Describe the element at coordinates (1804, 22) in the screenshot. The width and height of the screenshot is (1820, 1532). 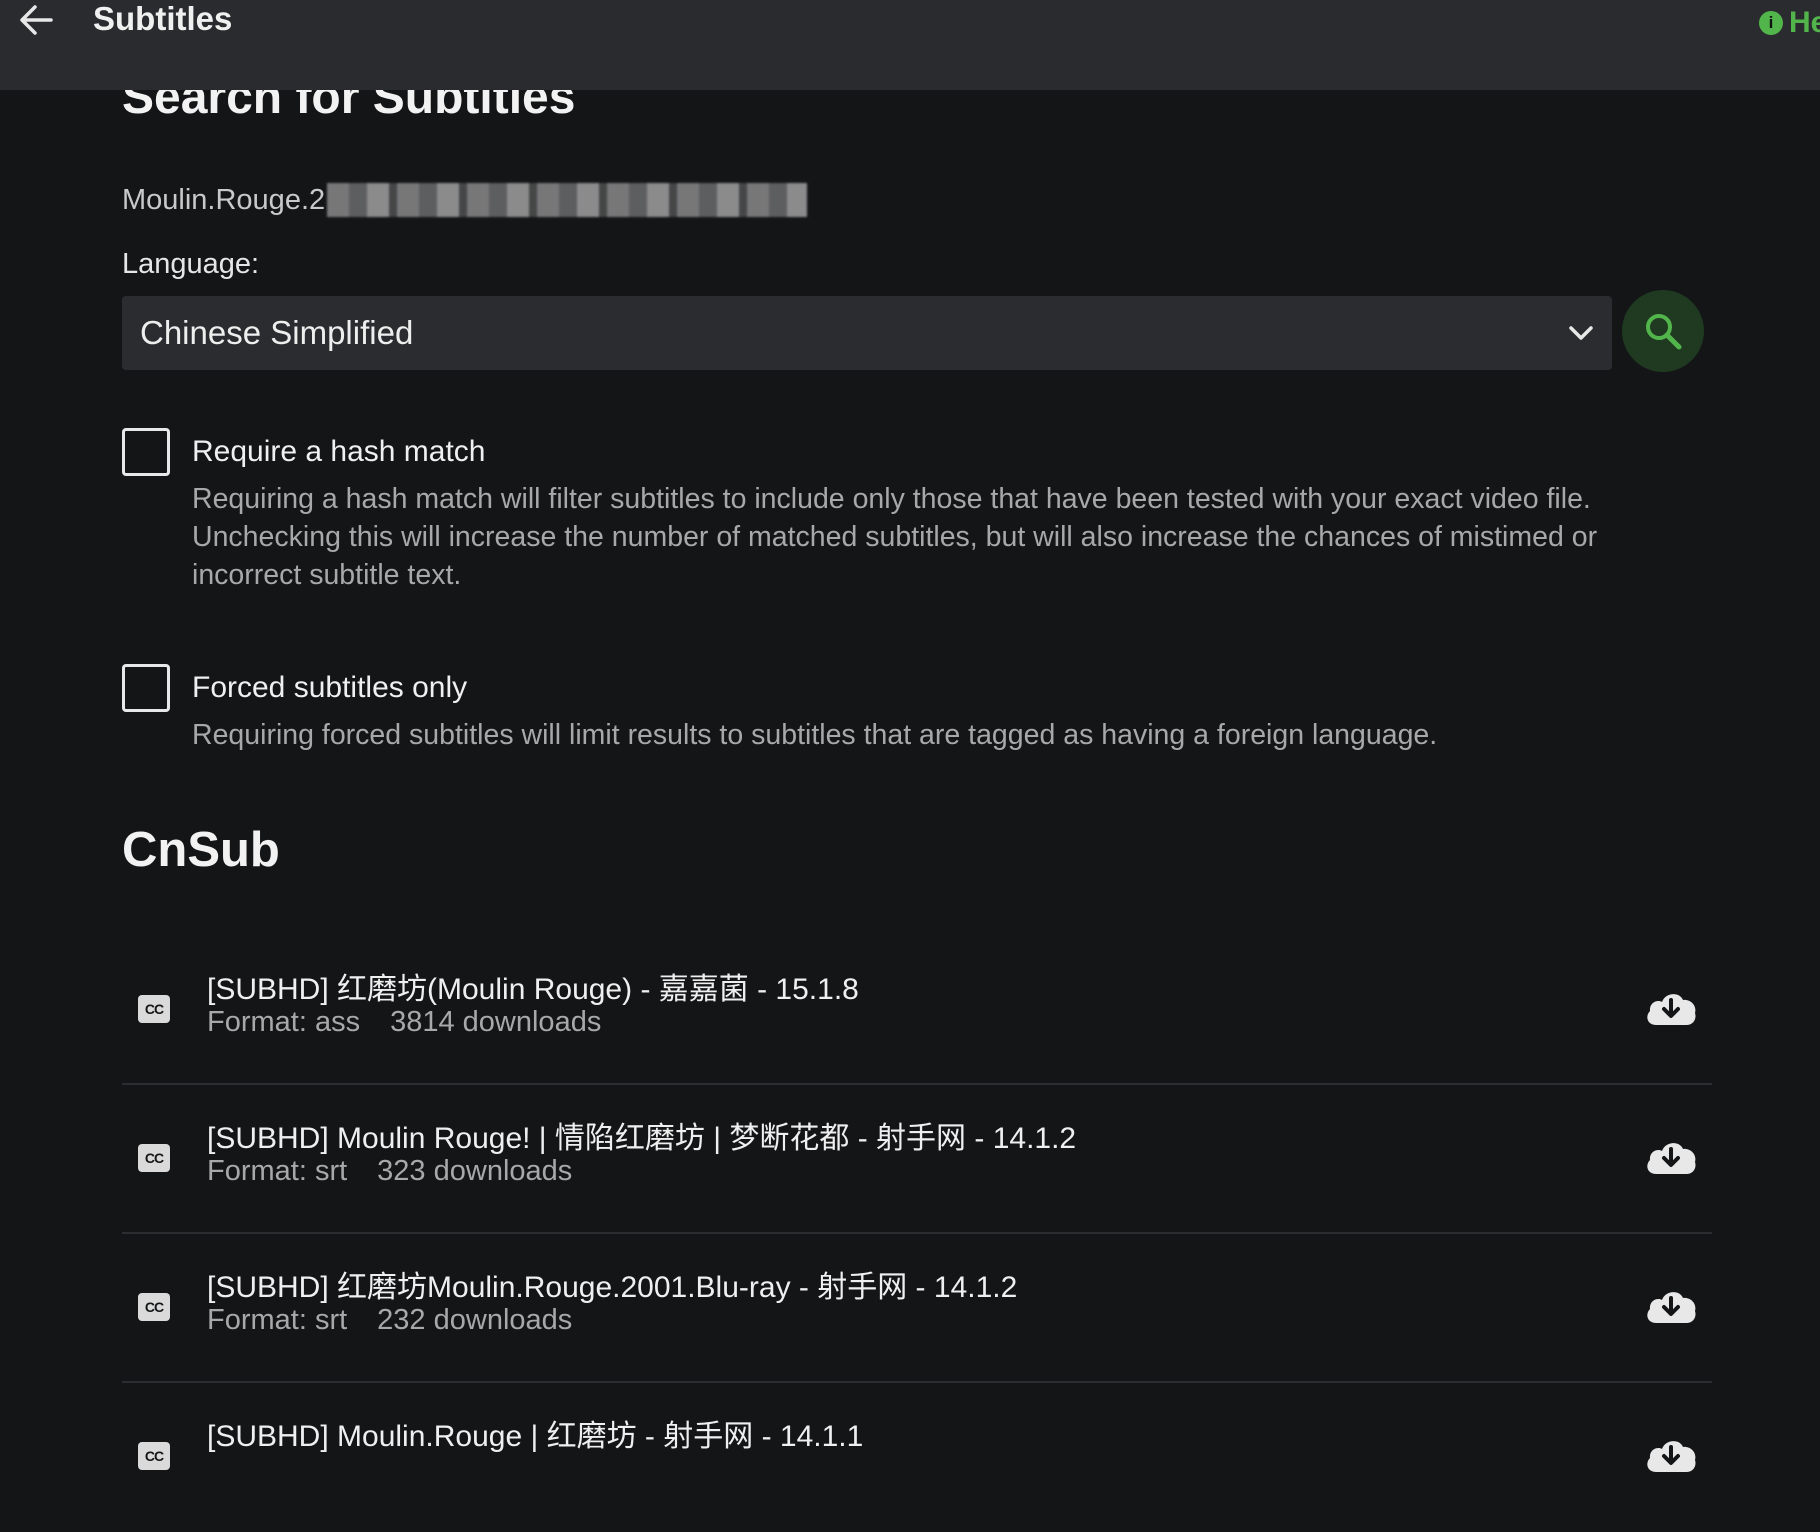
I see `help-label: He` at that location.